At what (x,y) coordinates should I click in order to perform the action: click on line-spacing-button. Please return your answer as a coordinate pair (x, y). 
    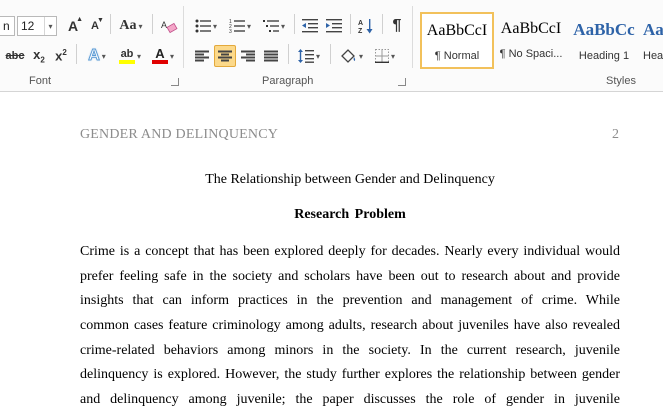
    Looking at the image, I should click on (309, 56).